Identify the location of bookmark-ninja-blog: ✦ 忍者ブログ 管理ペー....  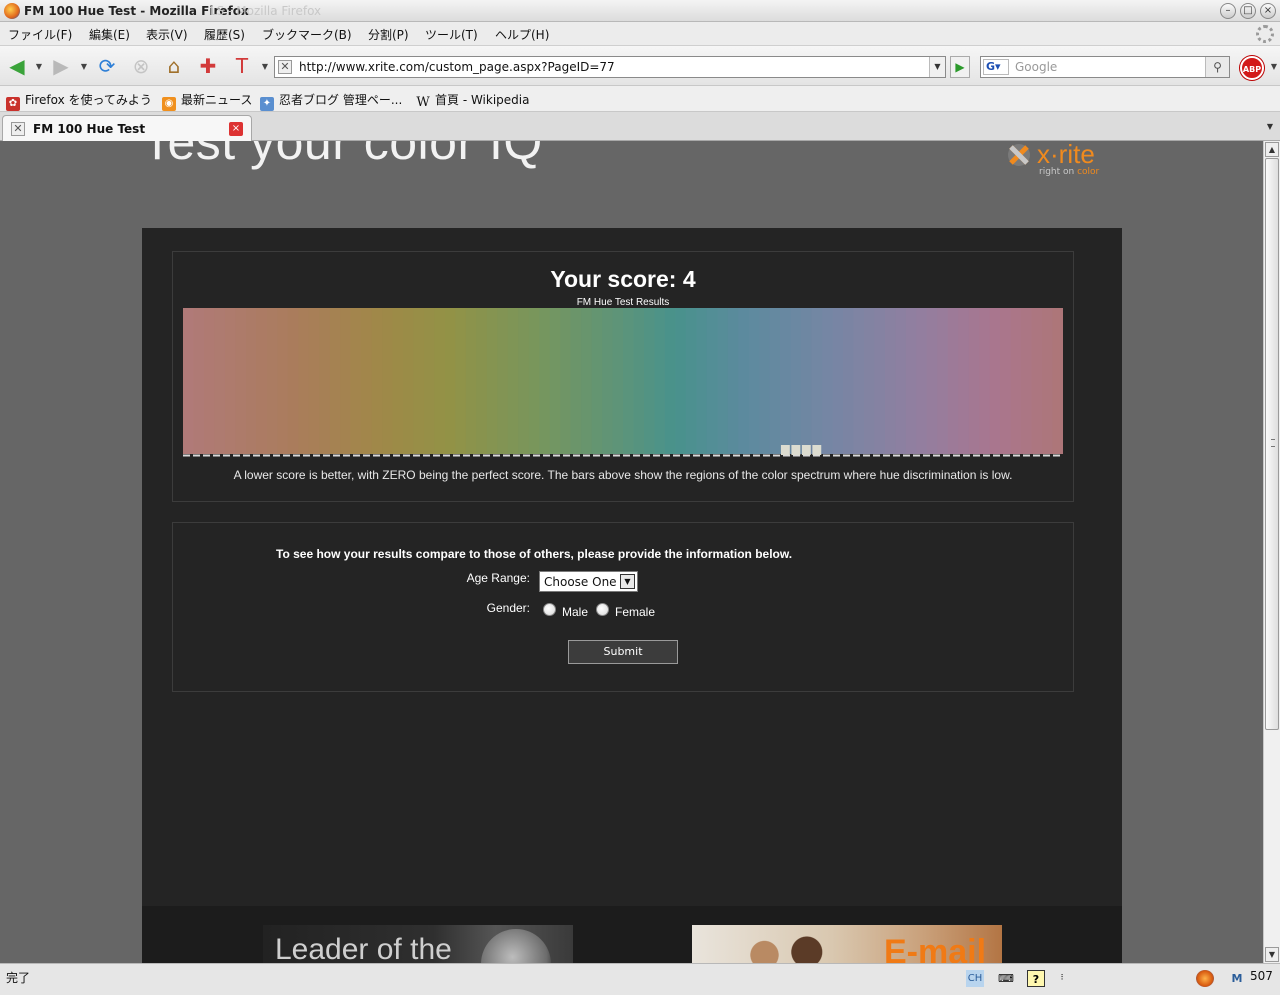
(331, 101).